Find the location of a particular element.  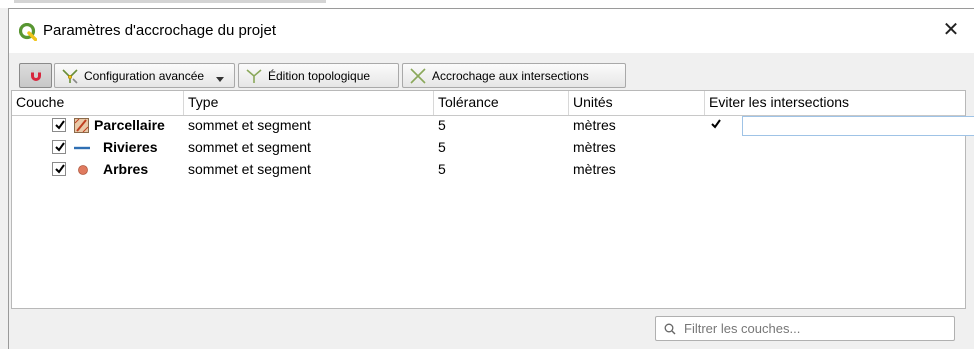

dialog-title: Paramètres d'accrochage du projet is located at coordinates (159, 30).